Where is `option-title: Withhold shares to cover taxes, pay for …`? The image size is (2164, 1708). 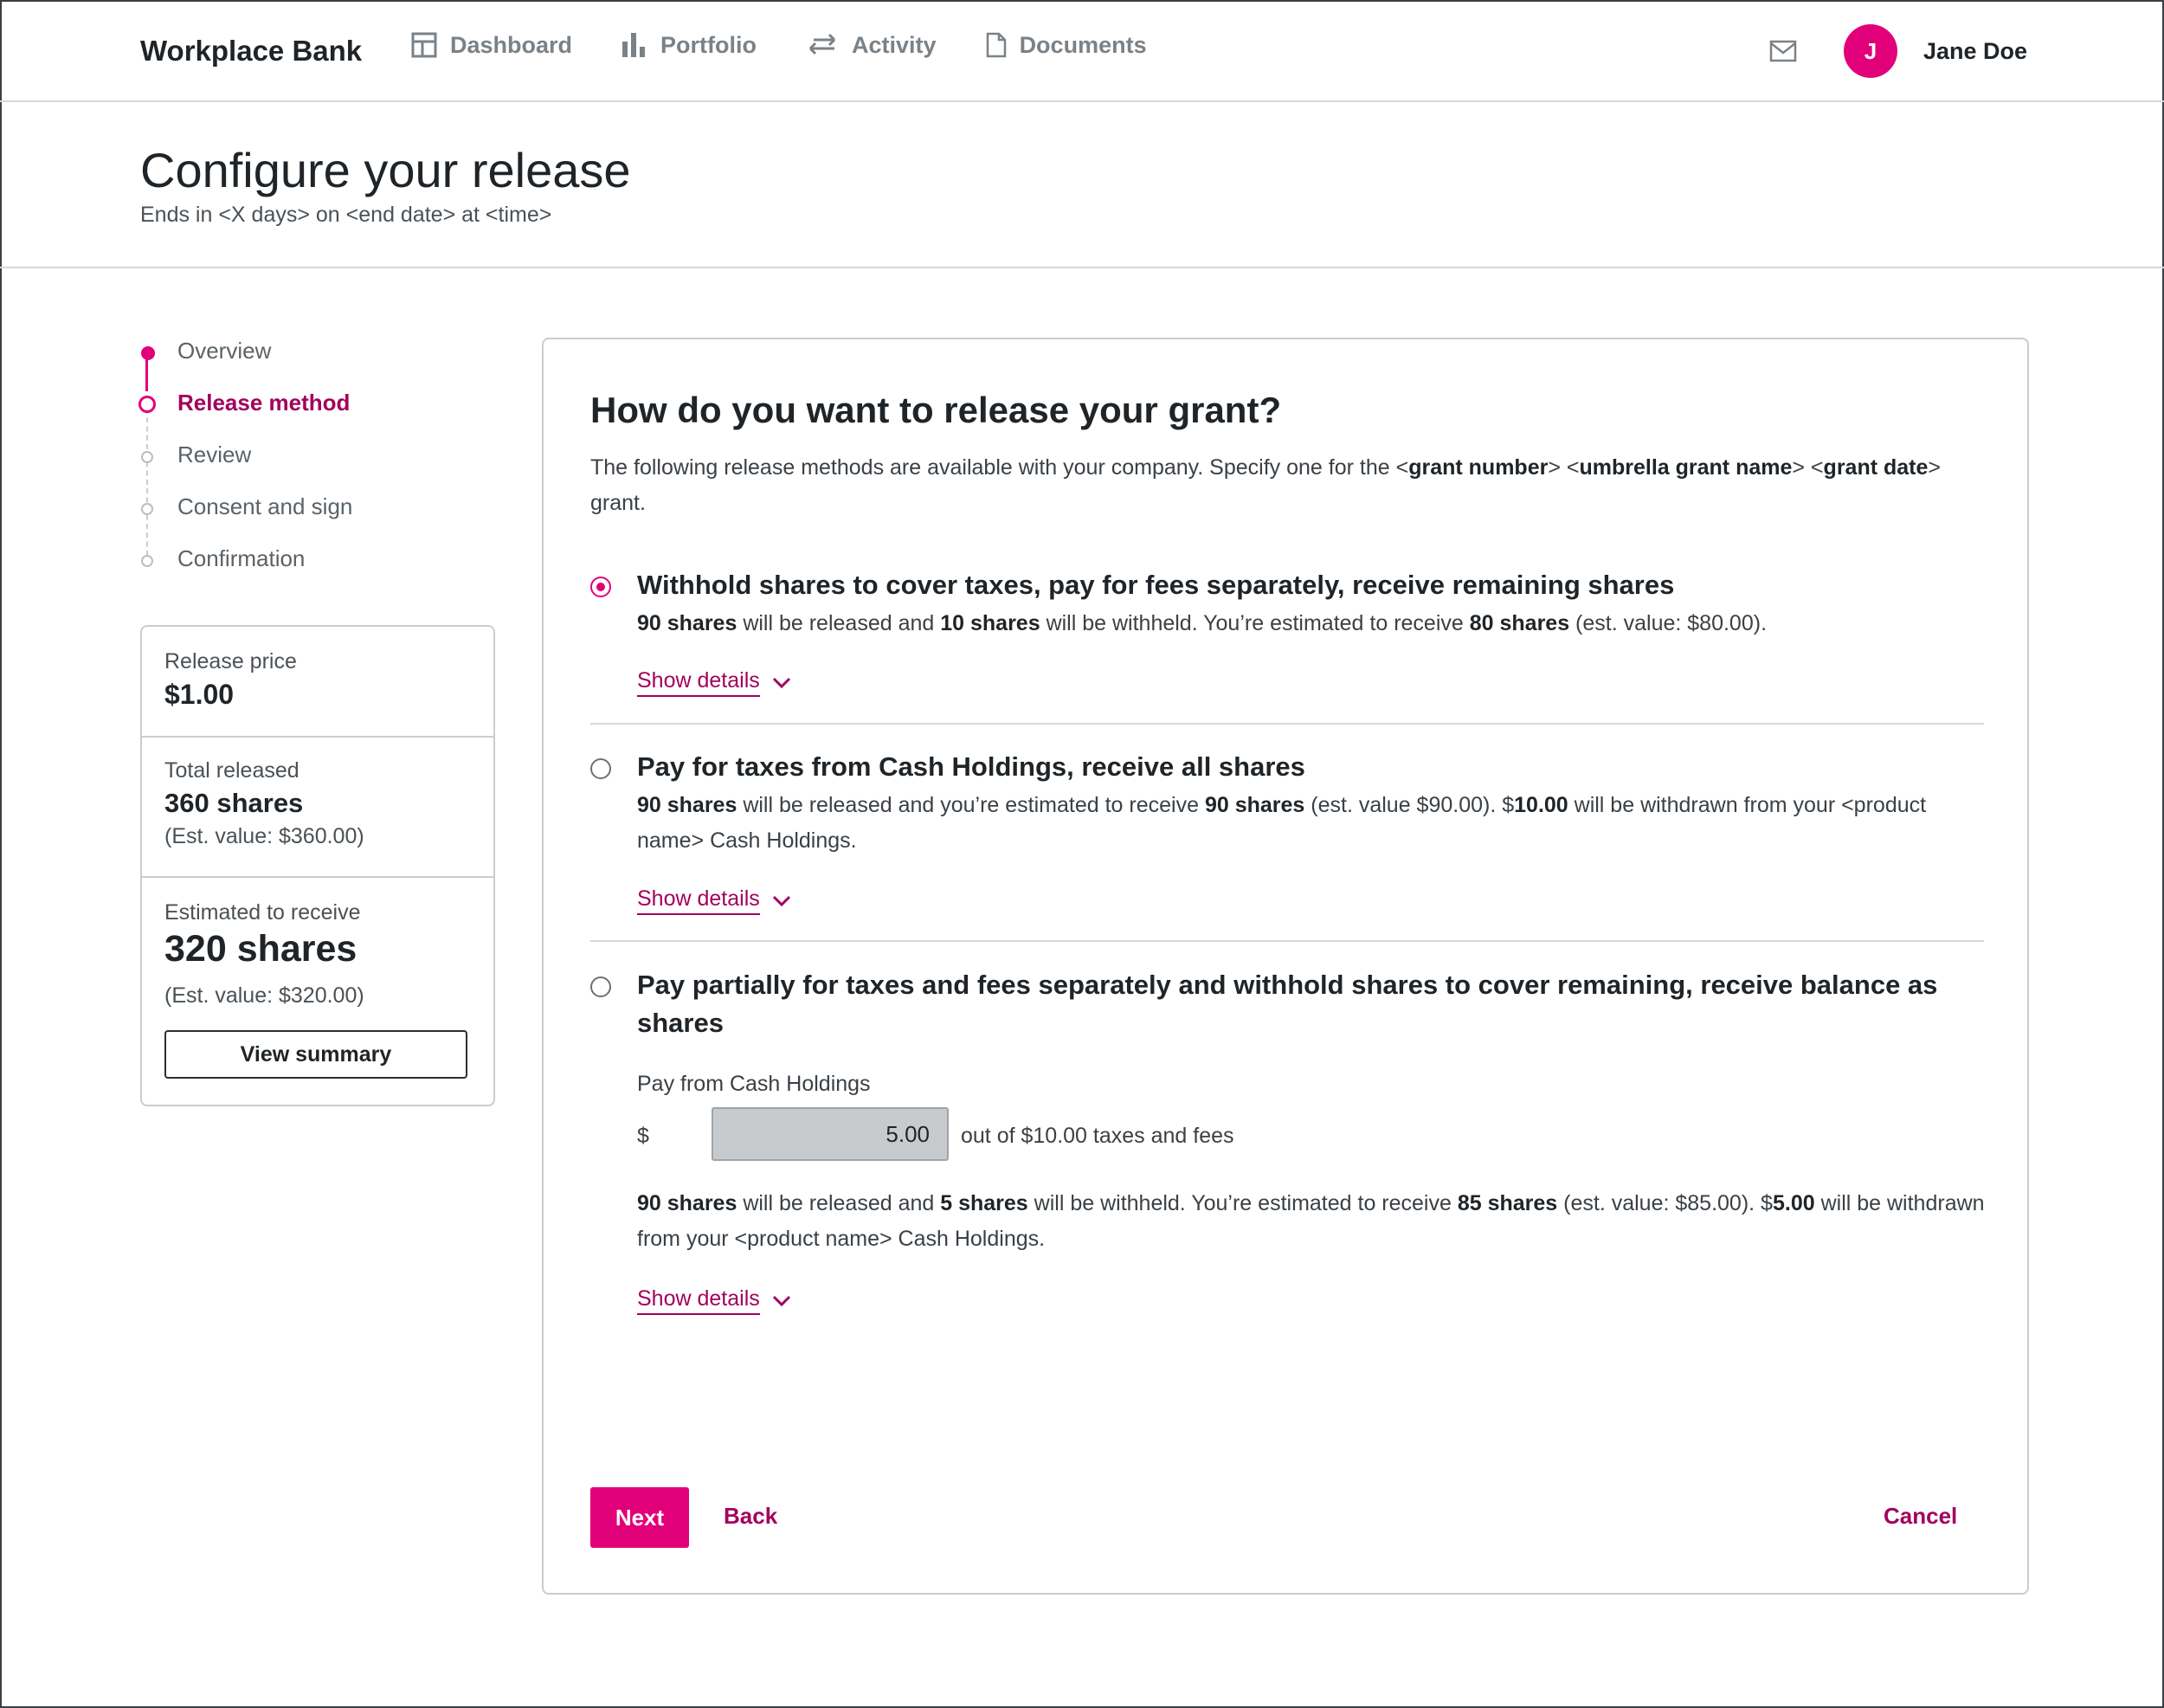 option-title: Withhold shares to cover taxes, pay for … is located at coordinates (1312, 585).